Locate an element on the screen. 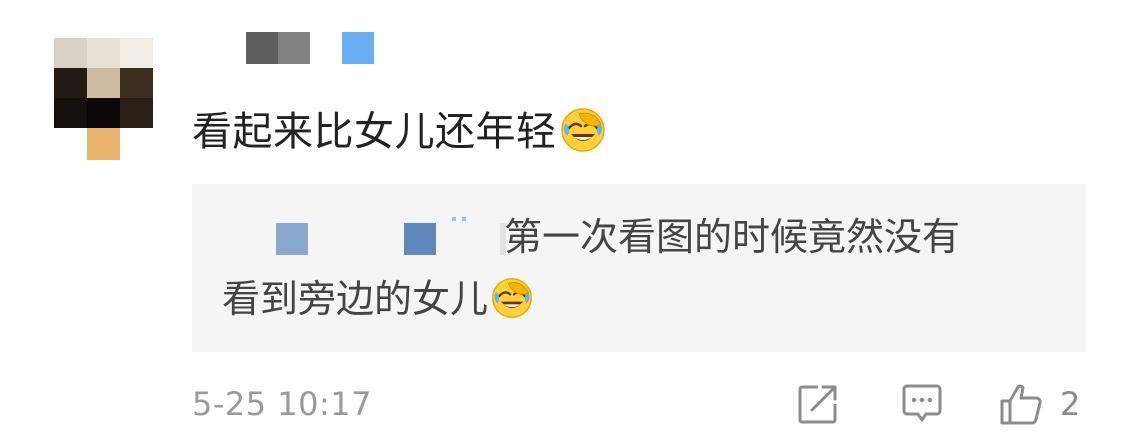  username is located at coordinates (311, 48).